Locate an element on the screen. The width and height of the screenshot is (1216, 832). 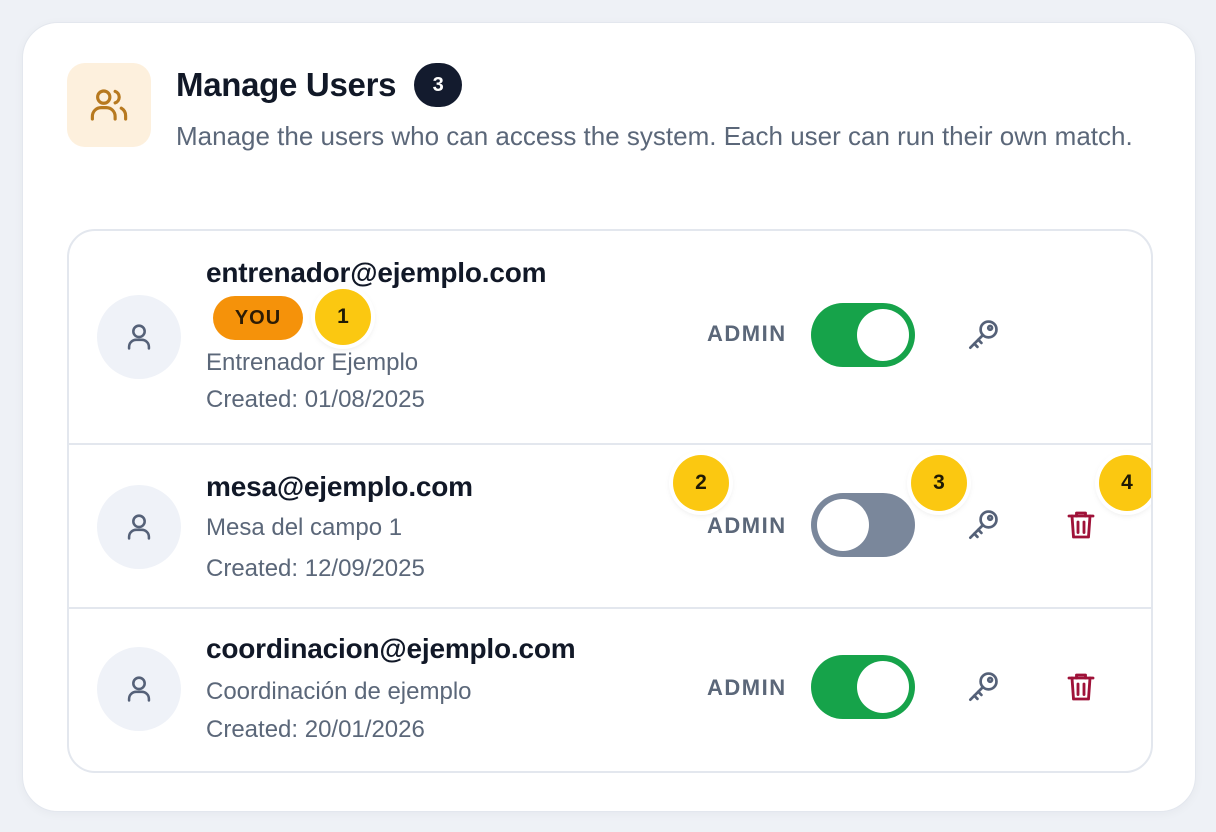
step-marker-3: 3 is located at coordinates (939, 483).